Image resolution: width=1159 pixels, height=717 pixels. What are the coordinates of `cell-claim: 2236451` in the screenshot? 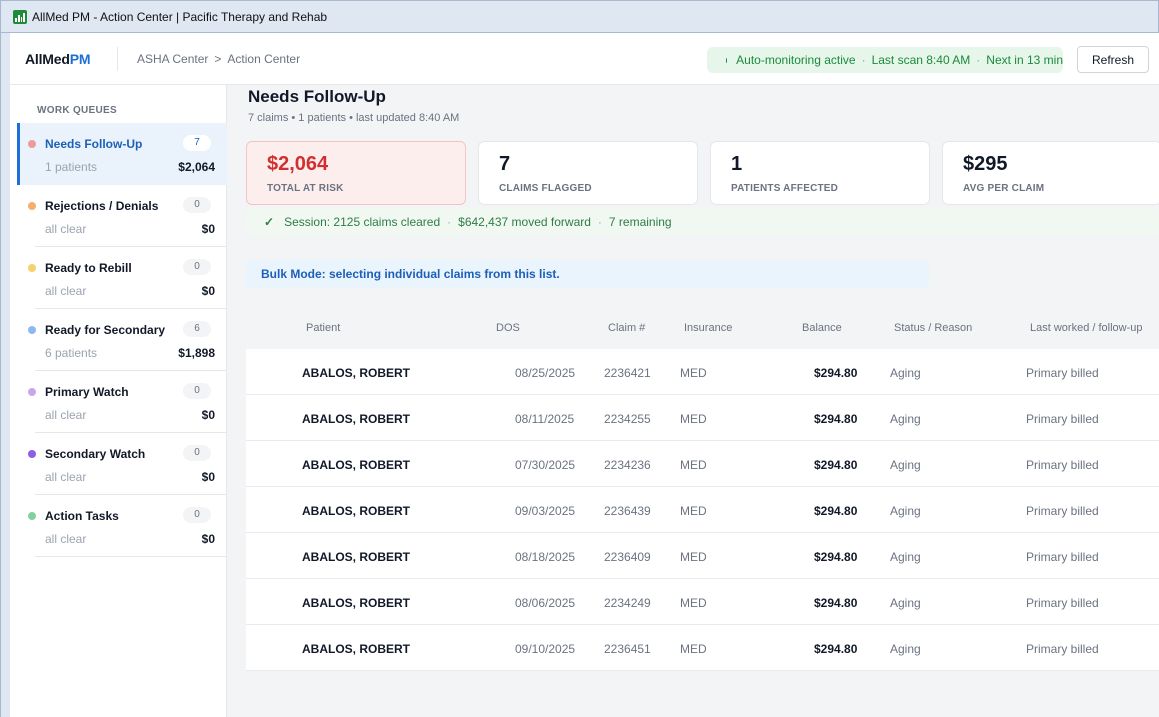 It's located at (627, 649).